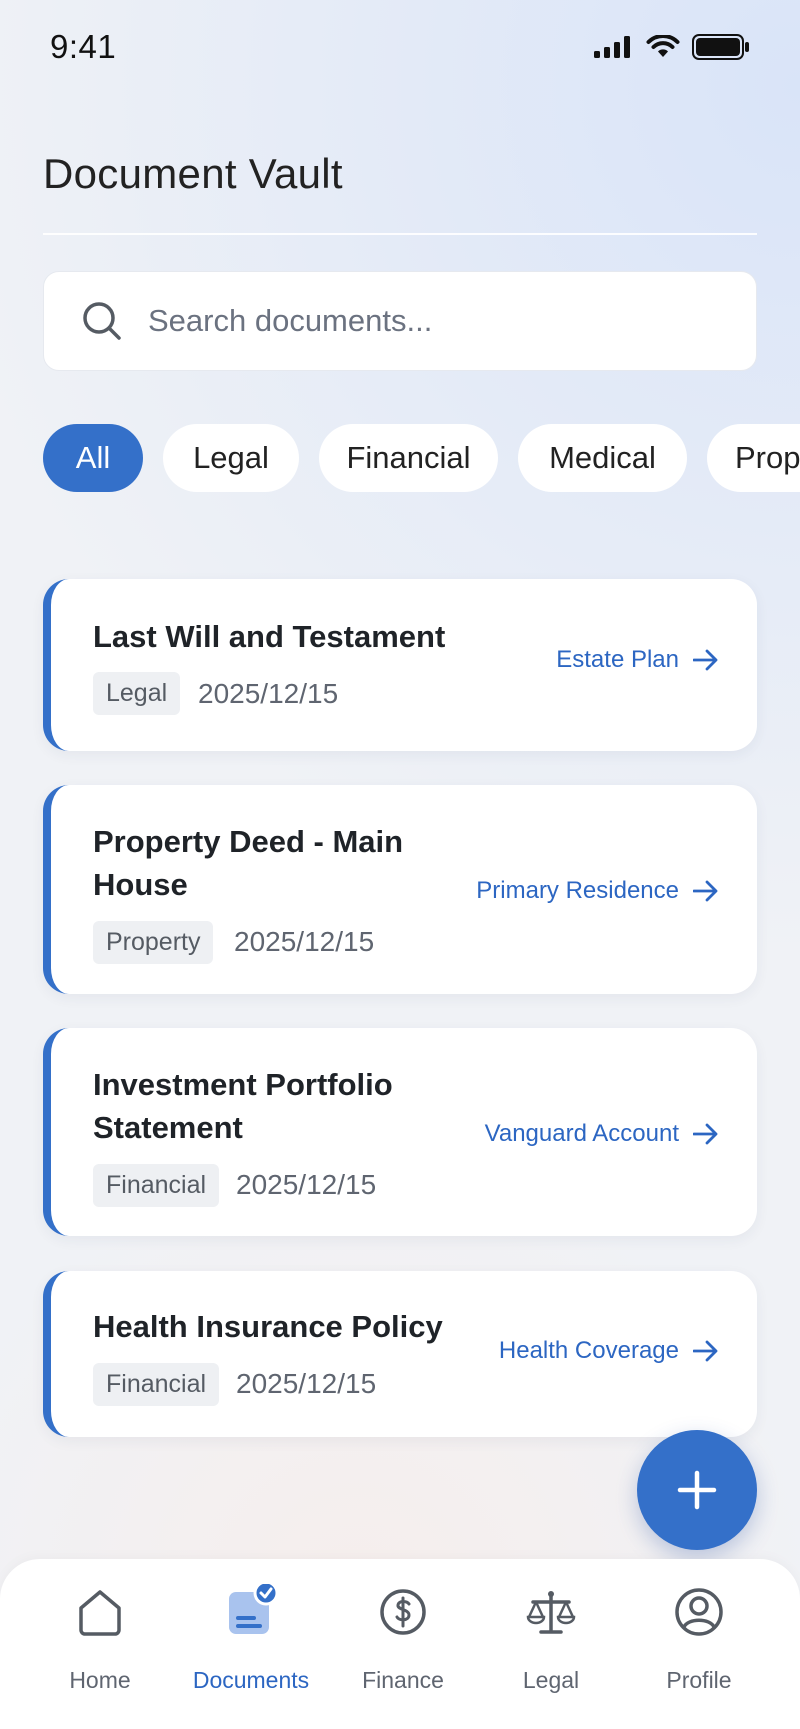 The height and width of the screenshot is (1729, 800). What do you see at coordinates (248, 863) in the screenshot?
I see `document-title: Property Deed - Main House` at bounding box center [248, 863].